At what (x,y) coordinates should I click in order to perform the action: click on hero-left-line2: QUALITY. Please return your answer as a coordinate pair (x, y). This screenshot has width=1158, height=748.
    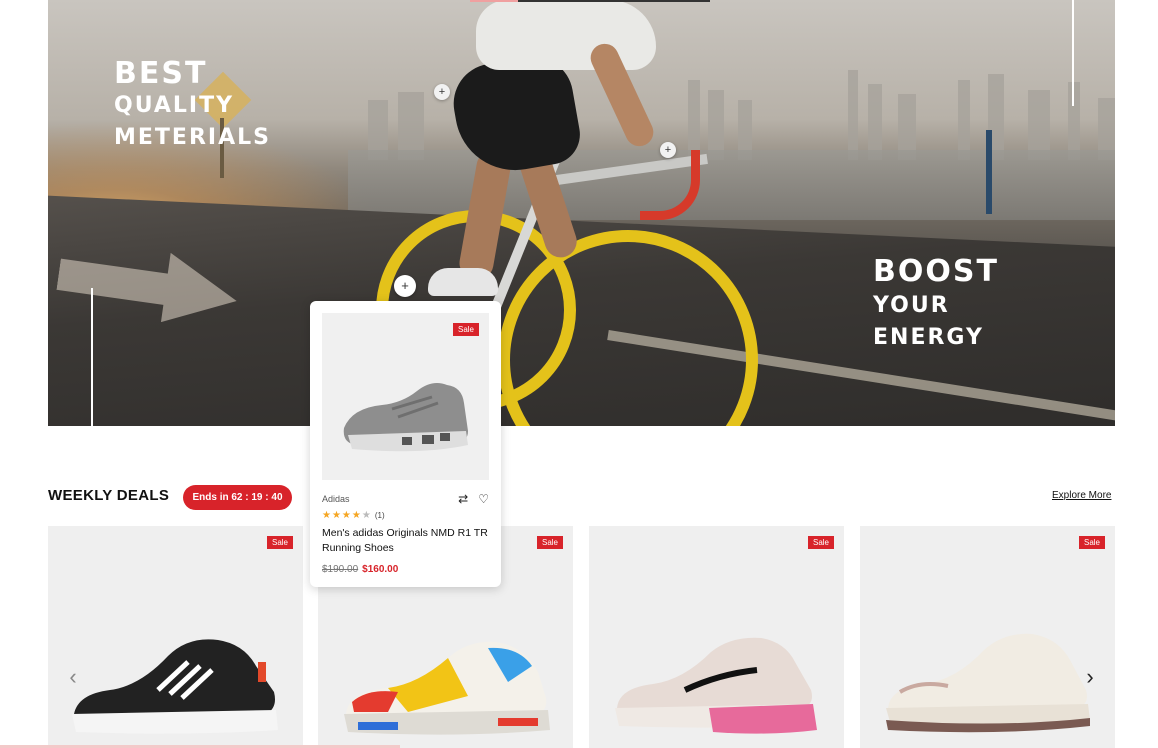
    Looking at the image, I should click on (174, 105).